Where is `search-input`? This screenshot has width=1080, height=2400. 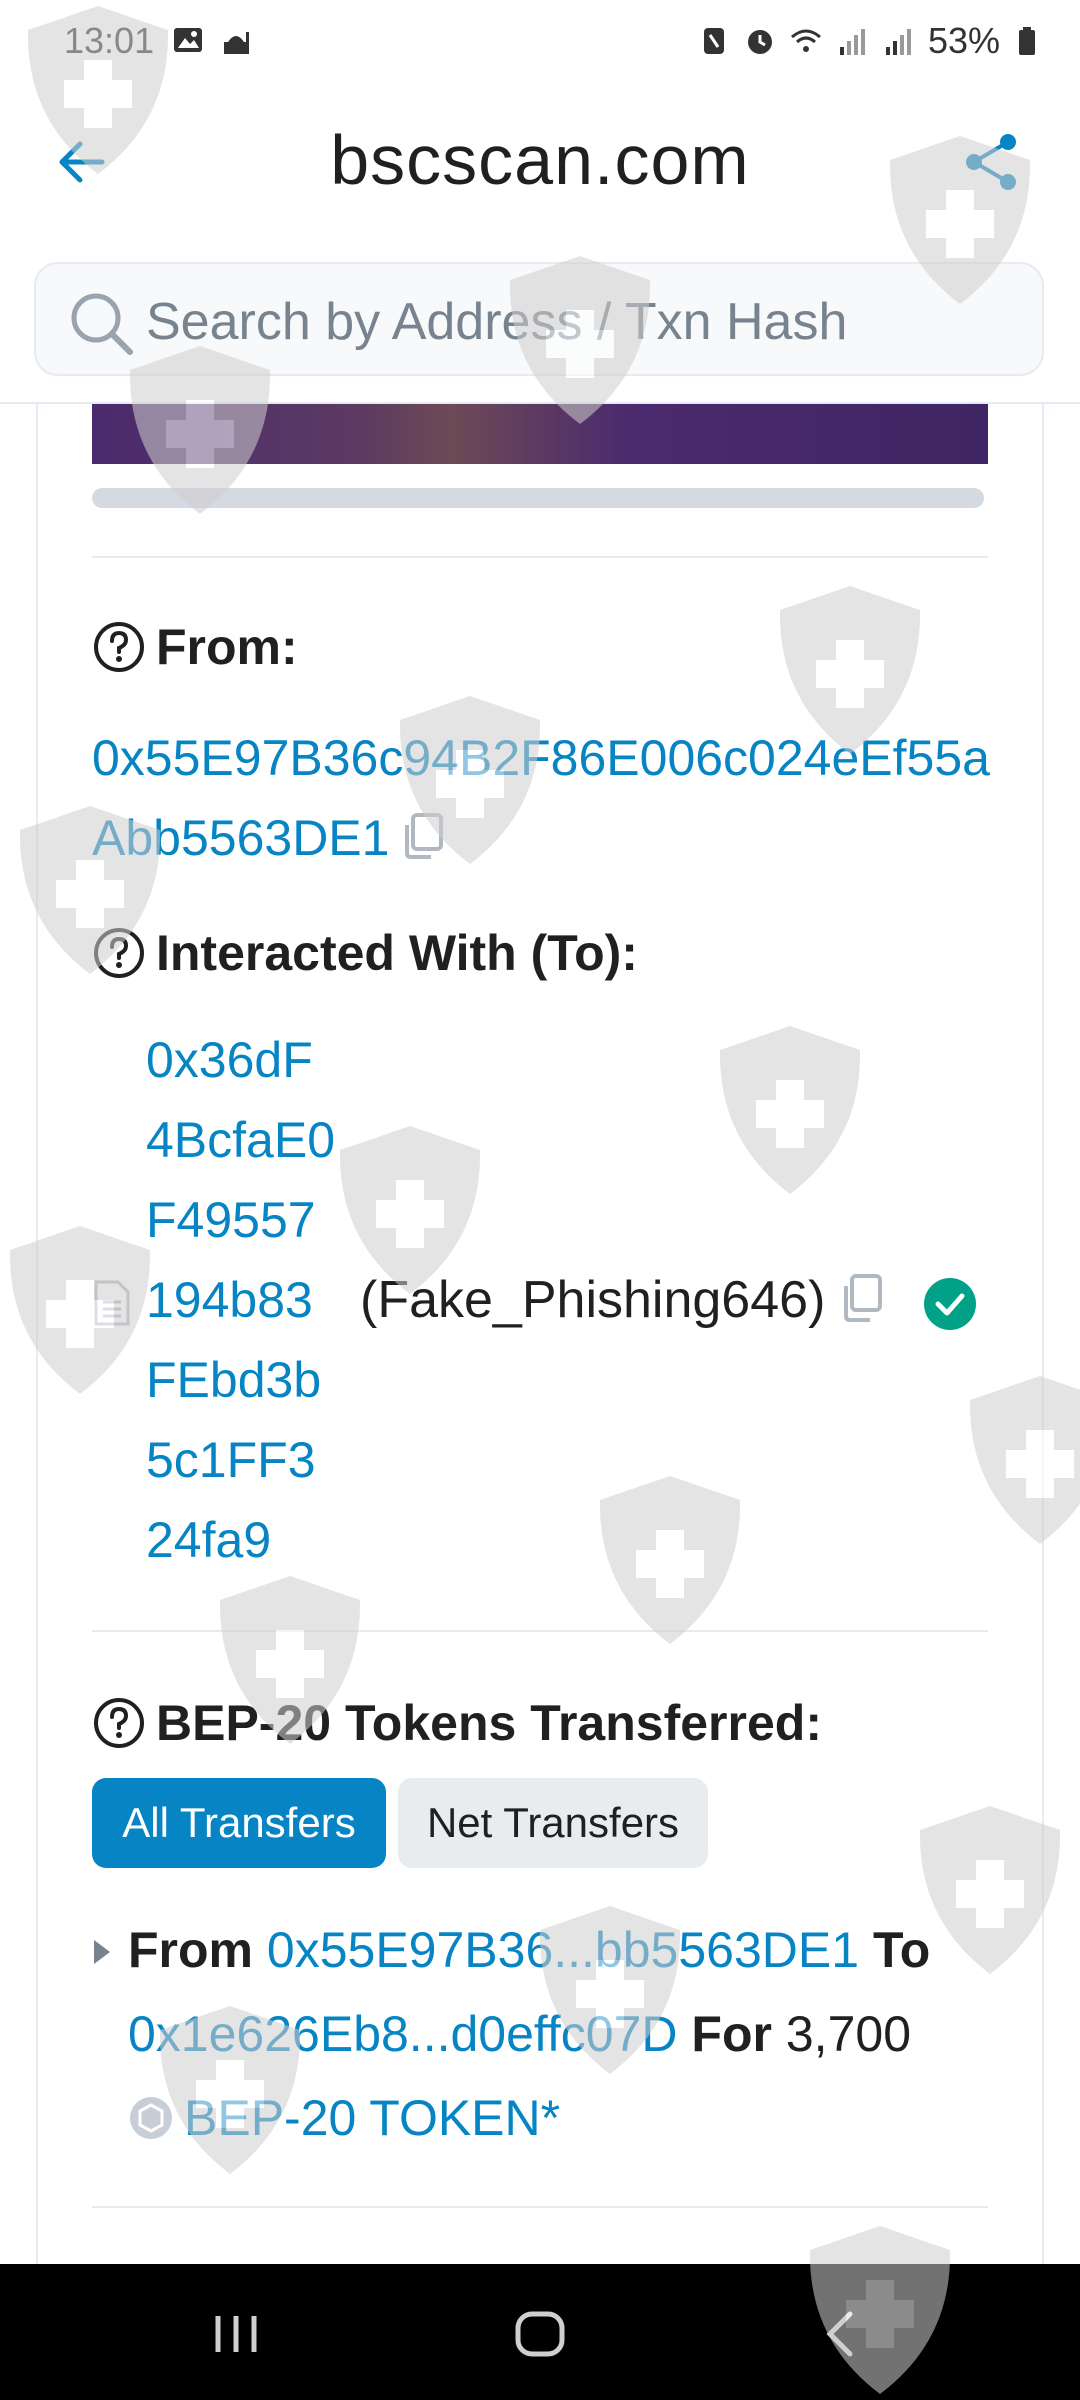
search-input is located at coordinates (501, 322).